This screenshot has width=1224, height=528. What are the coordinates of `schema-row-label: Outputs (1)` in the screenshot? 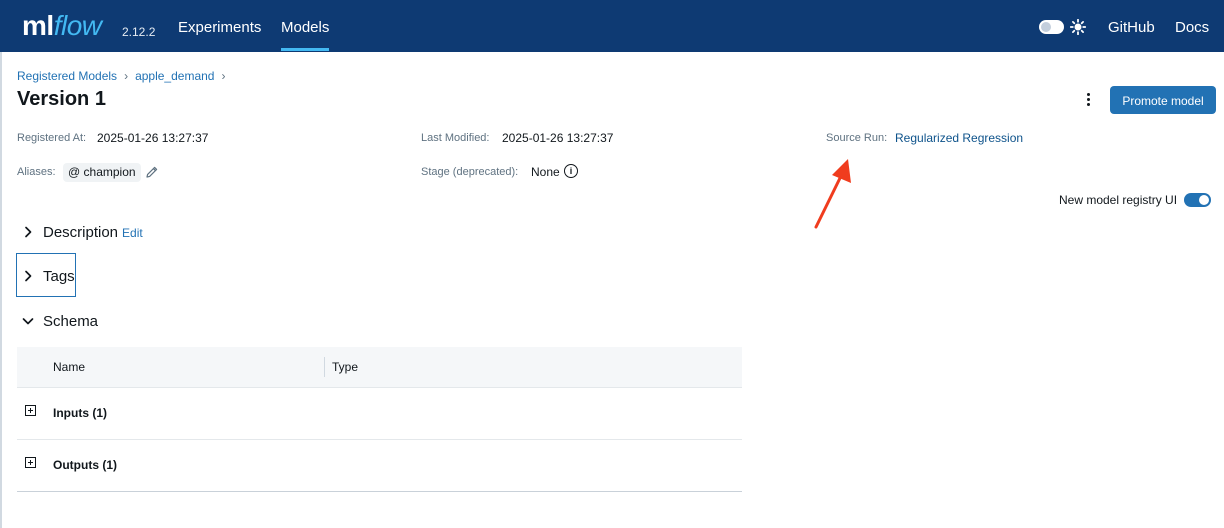 It's located at (85, 465).